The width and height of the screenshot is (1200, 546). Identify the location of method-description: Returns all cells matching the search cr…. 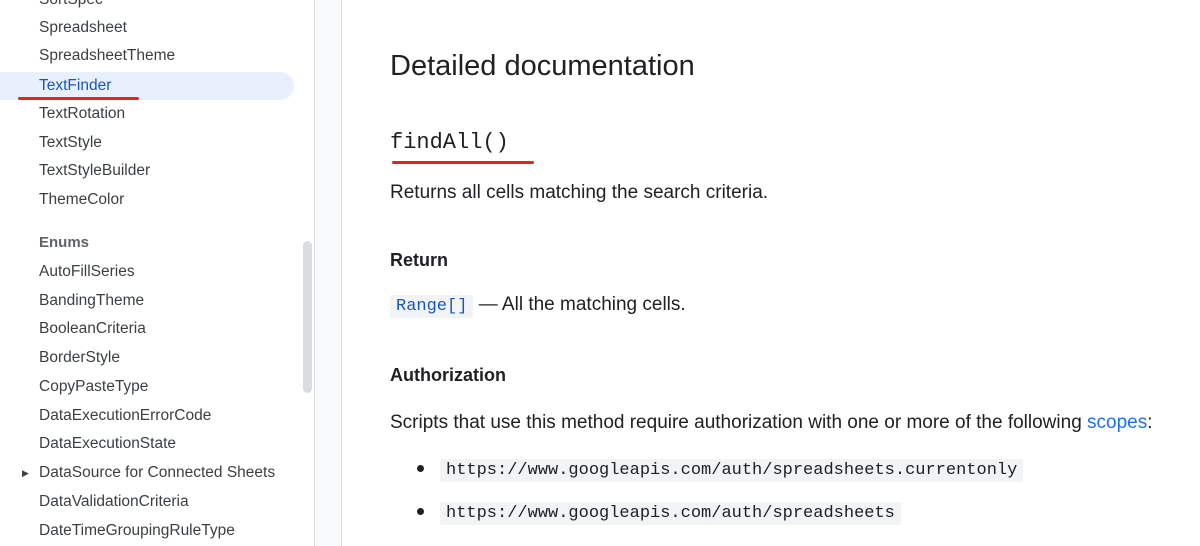
(579, 192).